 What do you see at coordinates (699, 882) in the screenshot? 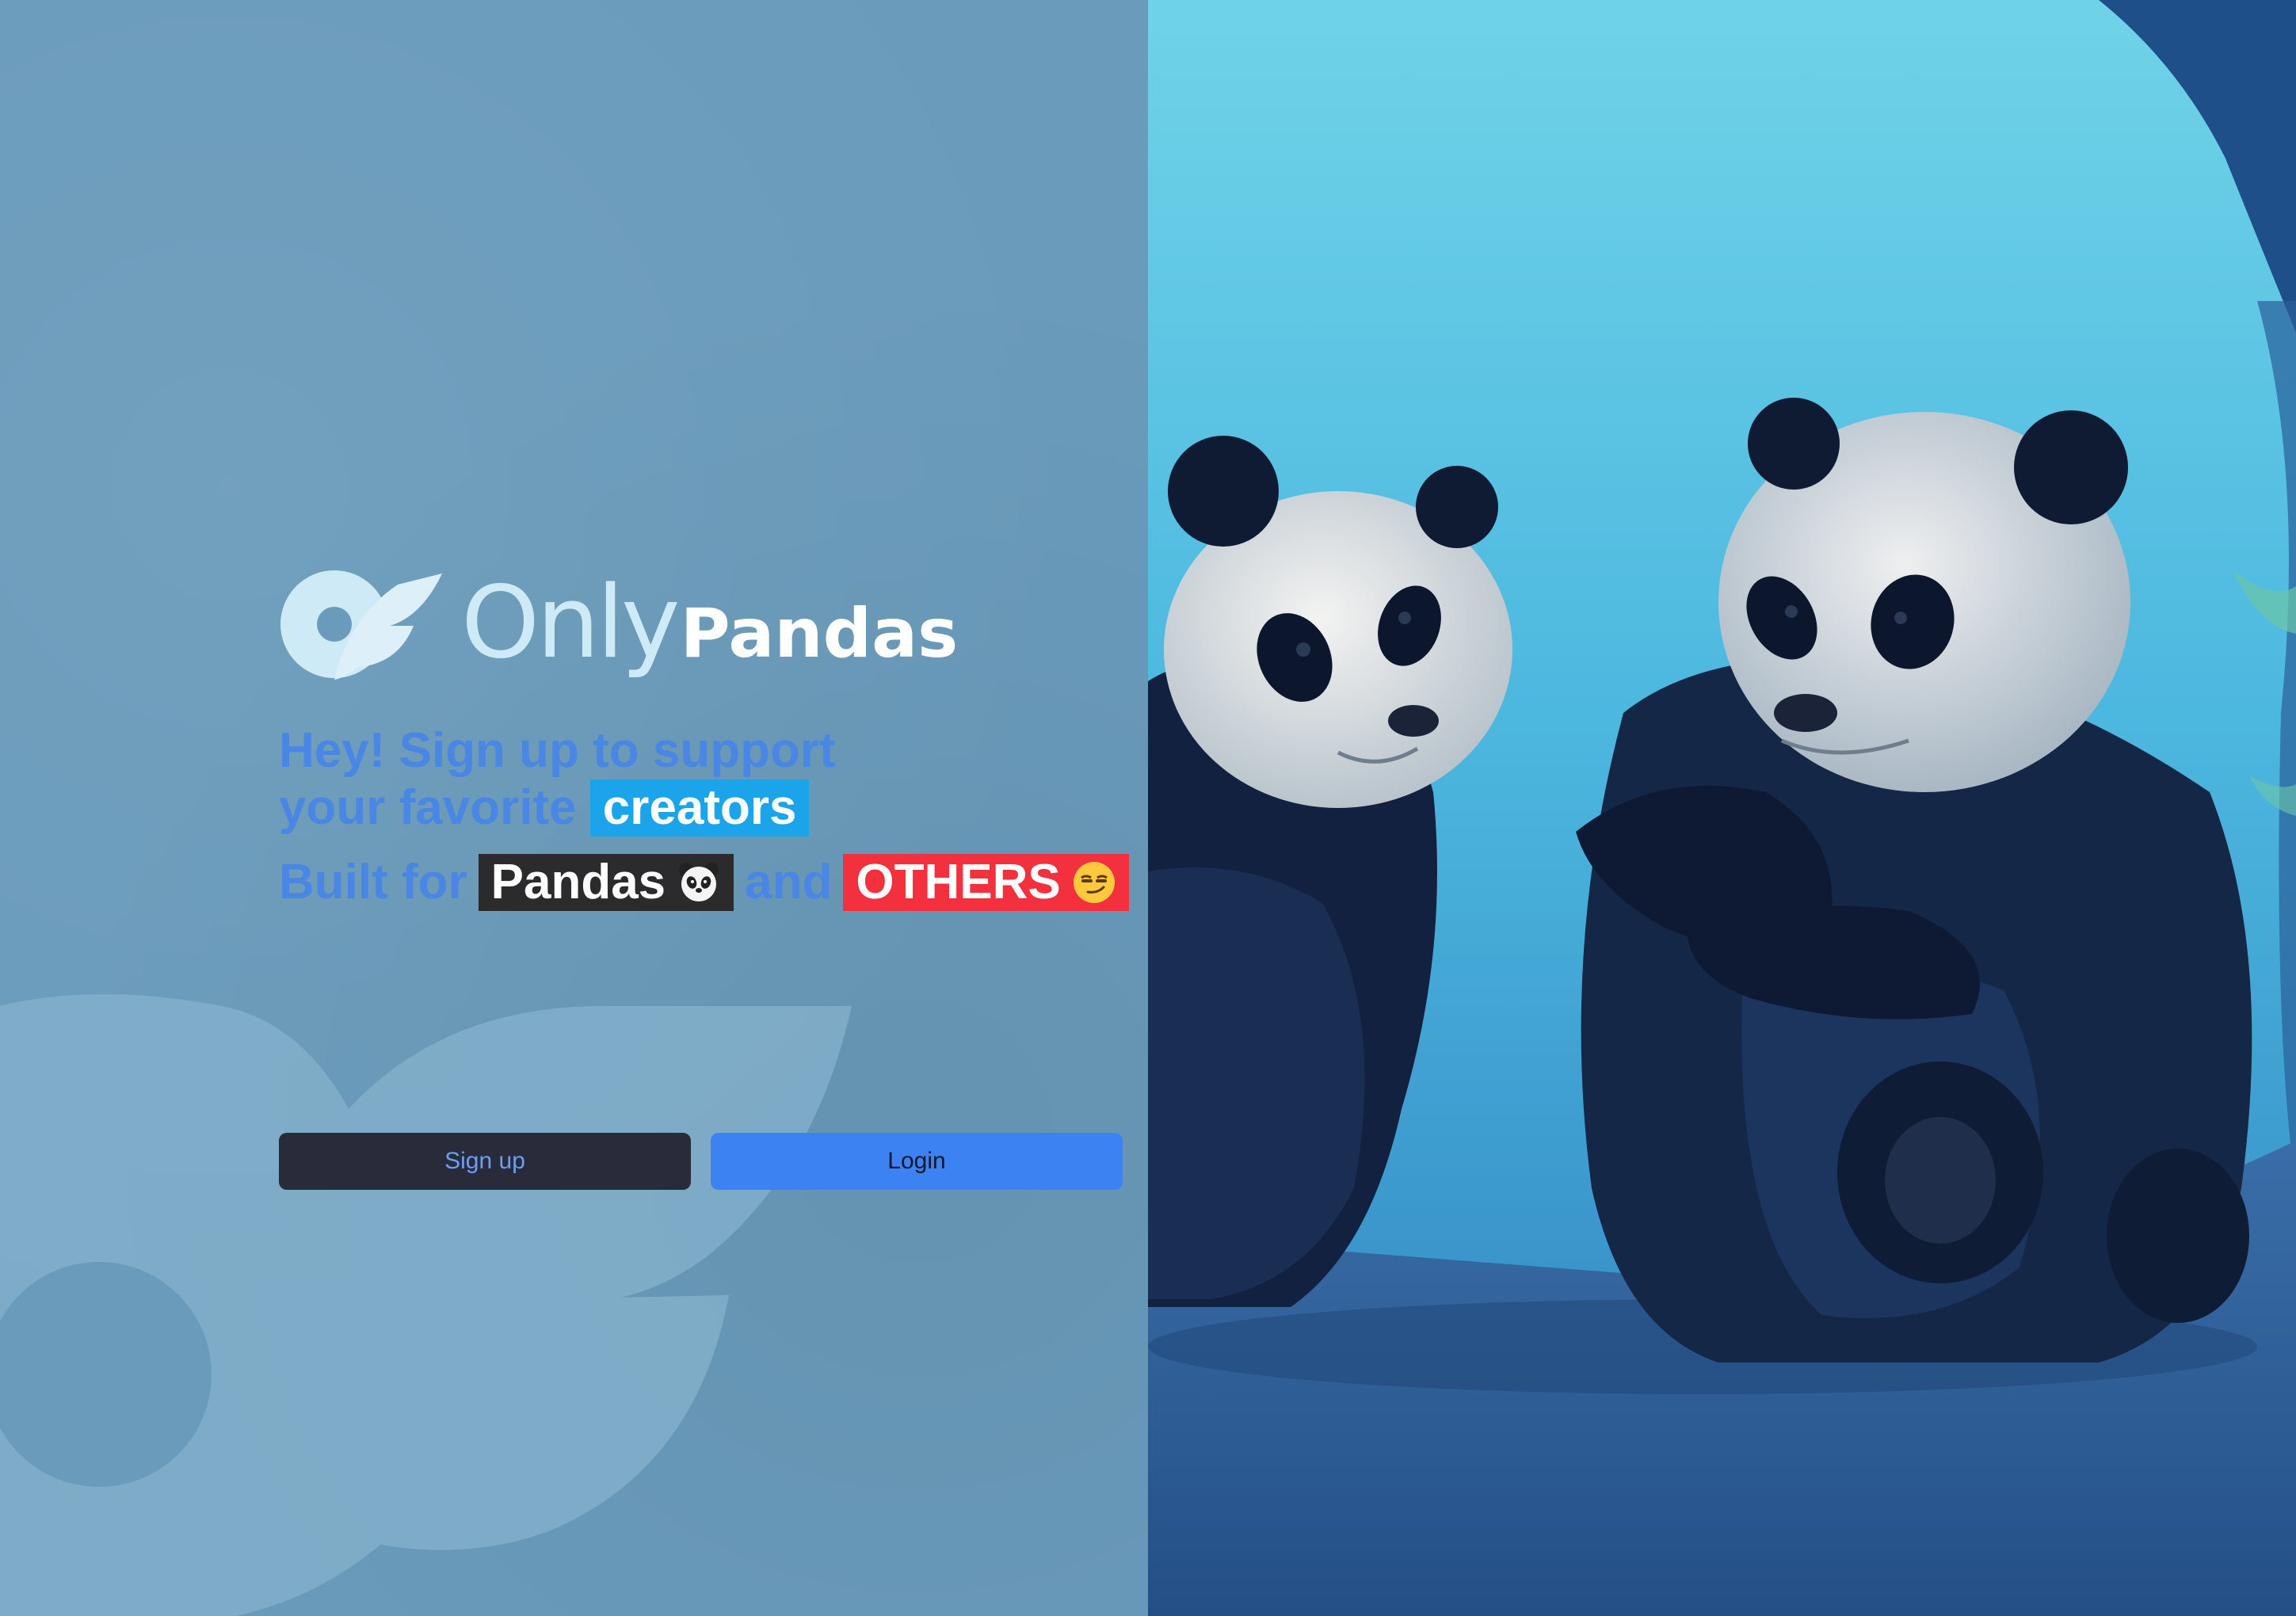
I see `panda-face-icon` at bounding box center [699, 882].